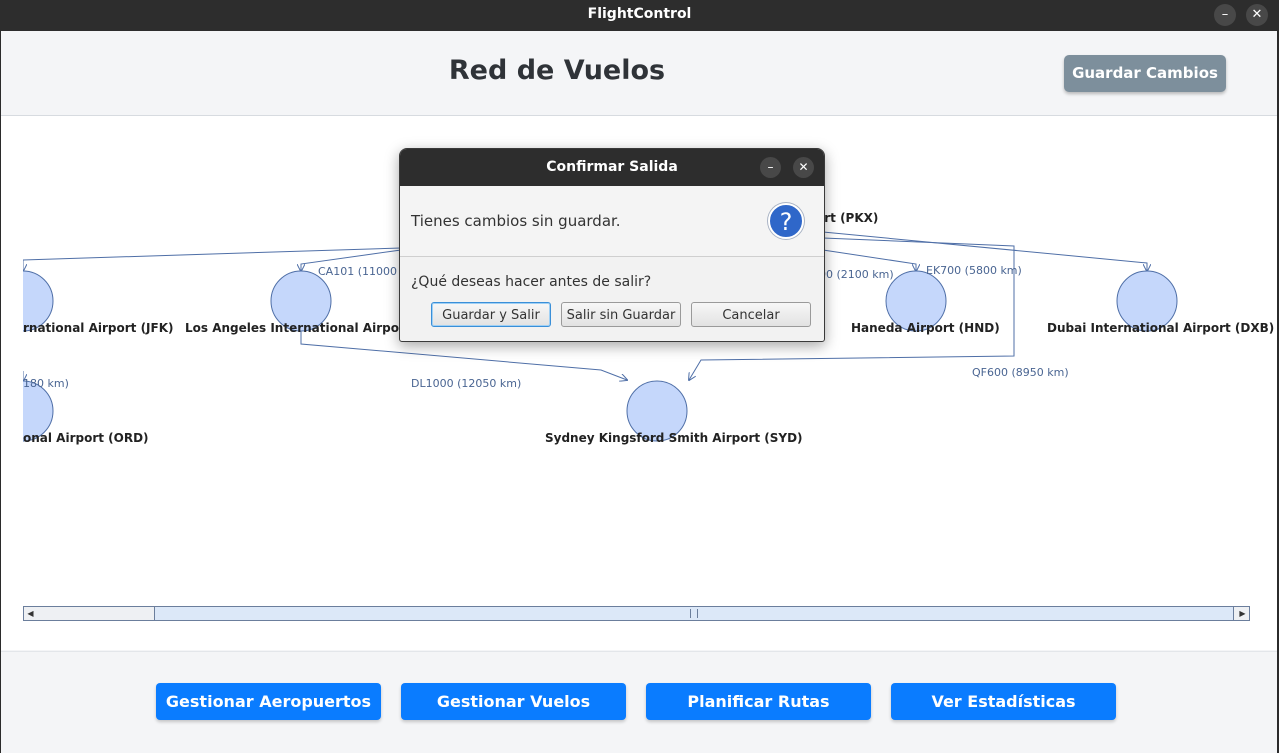 This screenshot has height=753, width=1279. What do you see at coordinates (531, 282) in the screenshot?
I see `dialog-question: ¿Qué deseas hacer antes de salir?` at bounding box center [531, 282].